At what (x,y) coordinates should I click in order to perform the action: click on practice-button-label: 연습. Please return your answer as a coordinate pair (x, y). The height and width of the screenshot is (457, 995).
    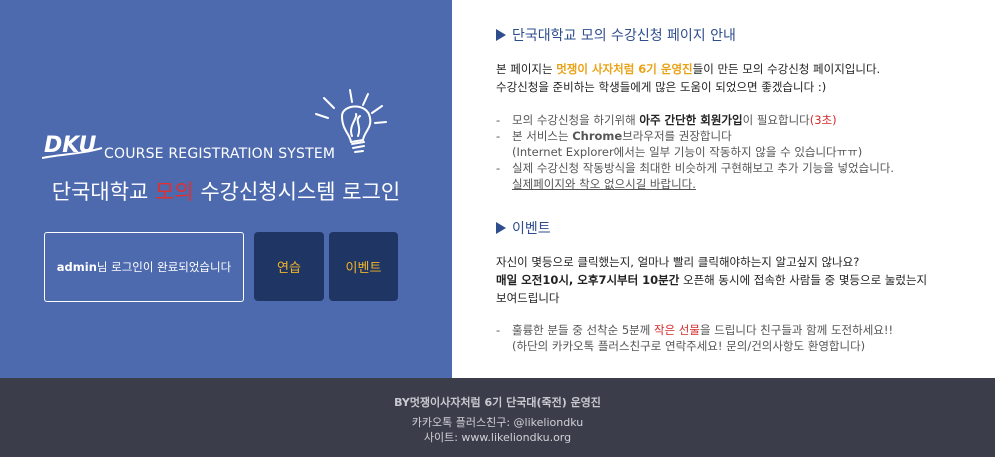
    Looking at the image, I should click on (289, 268).